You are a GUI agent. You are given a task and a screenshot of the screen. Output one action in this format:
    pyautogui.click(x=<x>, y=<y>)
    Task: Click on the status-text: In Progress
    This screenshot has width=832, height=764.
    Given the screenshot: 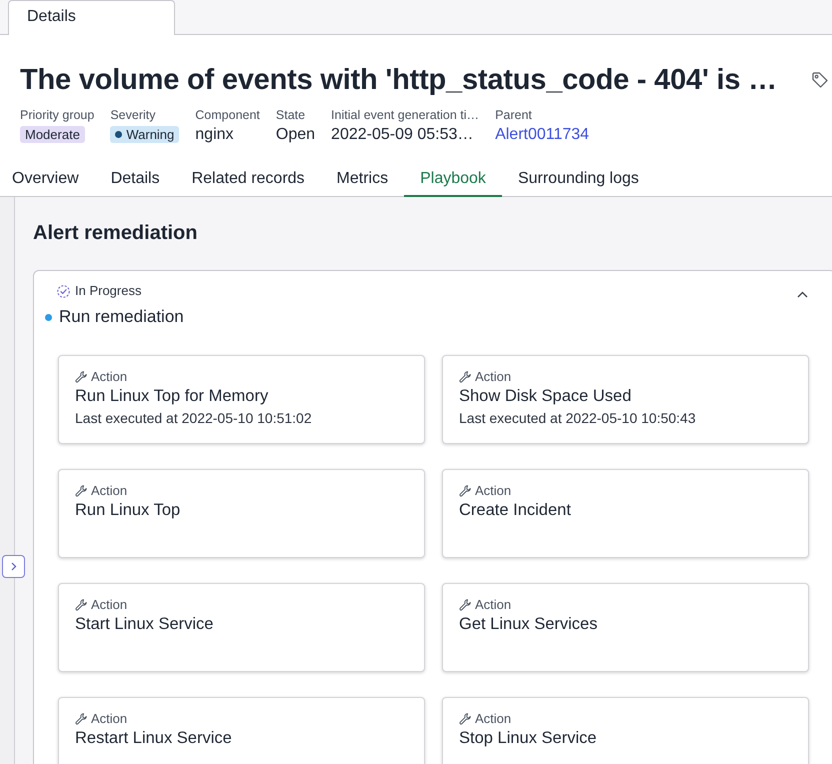 What is the action you would take?
    pyautogui.click(x=108, y=291)
    